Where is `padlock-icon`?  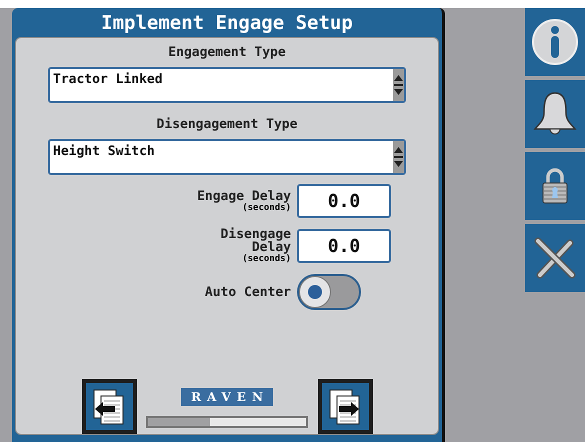 padlock-icon is located at coordinates (555, 186).